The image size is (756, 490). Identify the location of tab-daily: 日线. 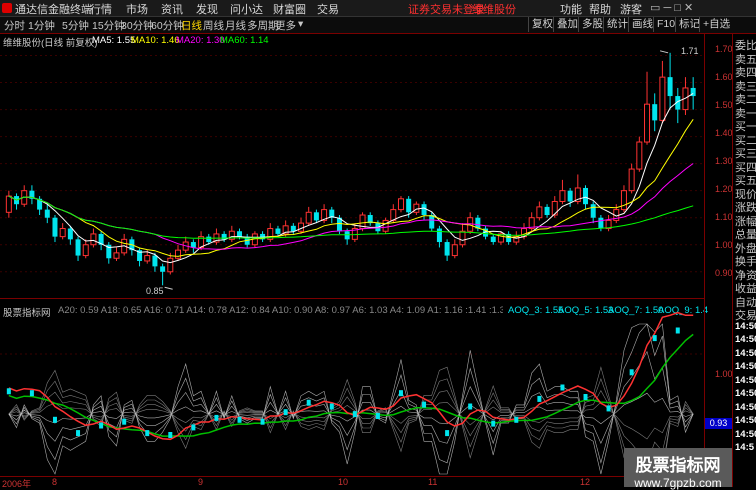
(191, 25).